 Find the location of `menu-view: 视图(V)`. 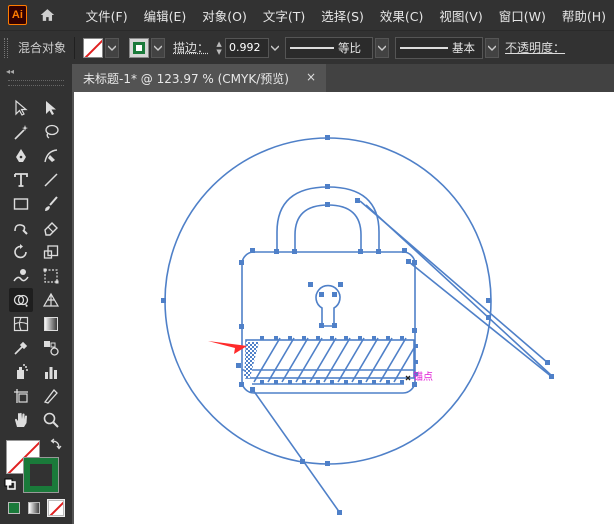

menu-view: 视图(V) is located at coordinates (460, 15).